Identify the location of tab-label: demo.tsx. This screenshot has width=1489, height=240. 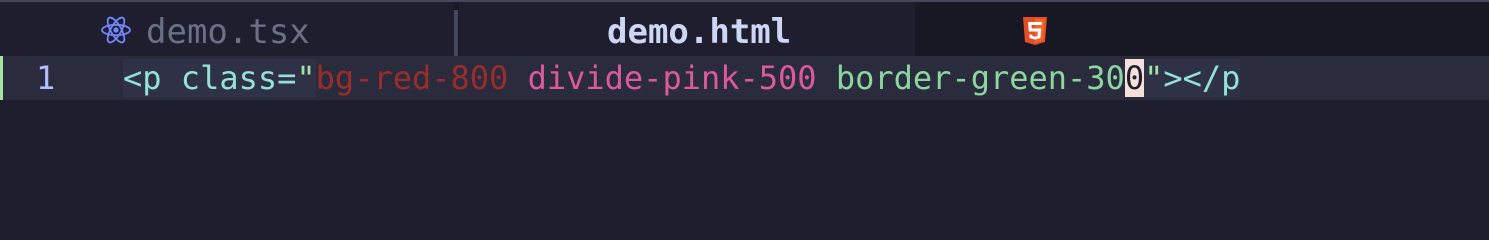
(228, 32).